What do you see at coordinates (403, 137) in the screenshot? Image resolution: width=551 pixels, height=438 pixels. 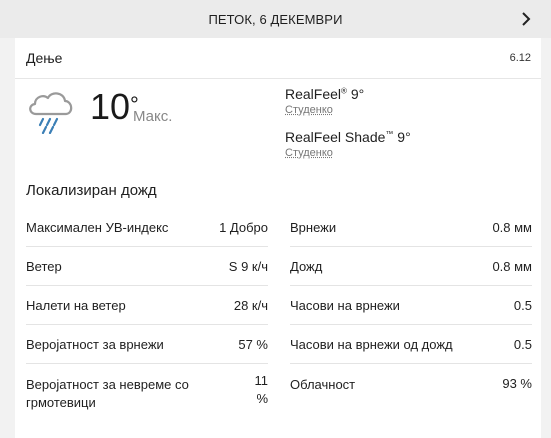 I see `realfeel-shade-value: 9°` at bounding box center [403, 137].